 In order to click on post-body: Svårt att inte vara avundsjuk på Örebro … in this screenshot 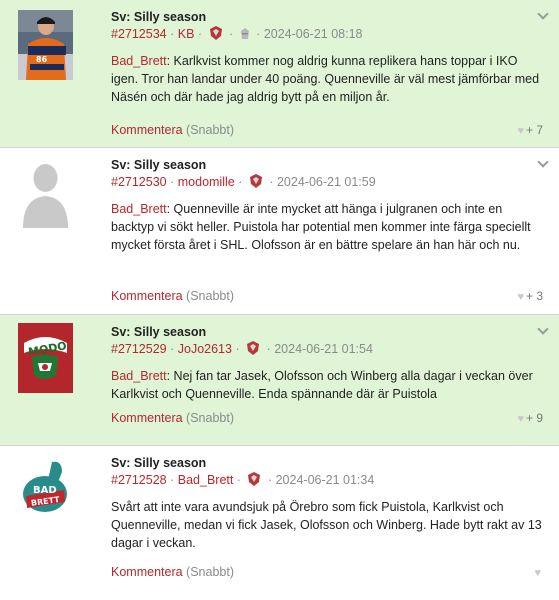, I will do `click(327, 525)`.